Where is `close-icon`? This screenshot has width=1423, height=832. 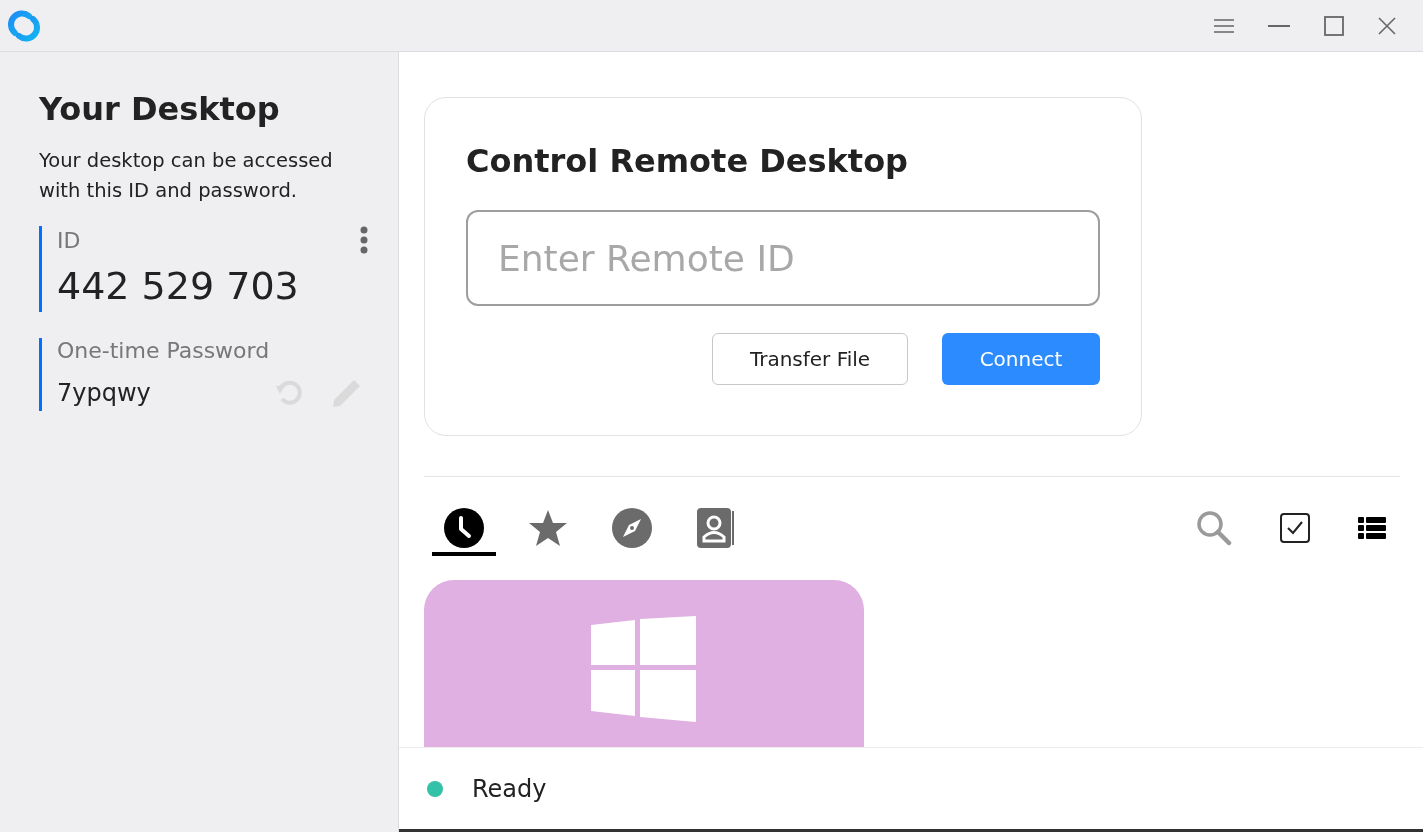
close-icon is located at coordinates (1387, 25).